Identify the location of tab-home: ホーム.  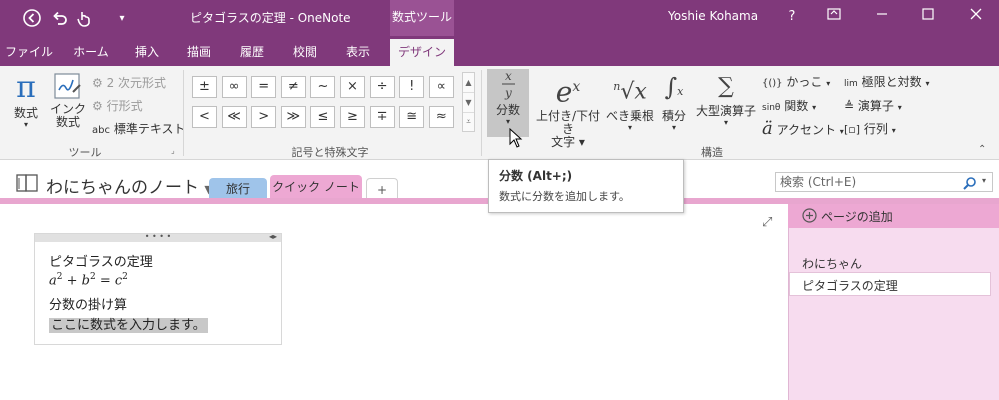
(91, 52).